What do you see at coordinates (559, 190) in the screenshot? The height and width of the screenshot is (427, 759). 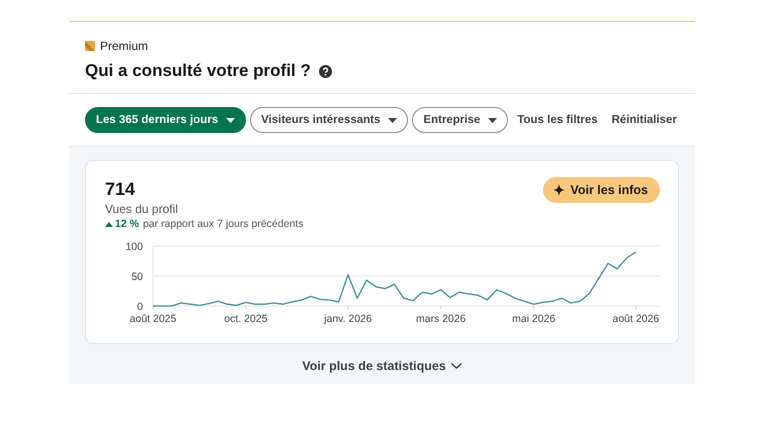 I see `sparkle-icon` at bounding box center [559, 190].